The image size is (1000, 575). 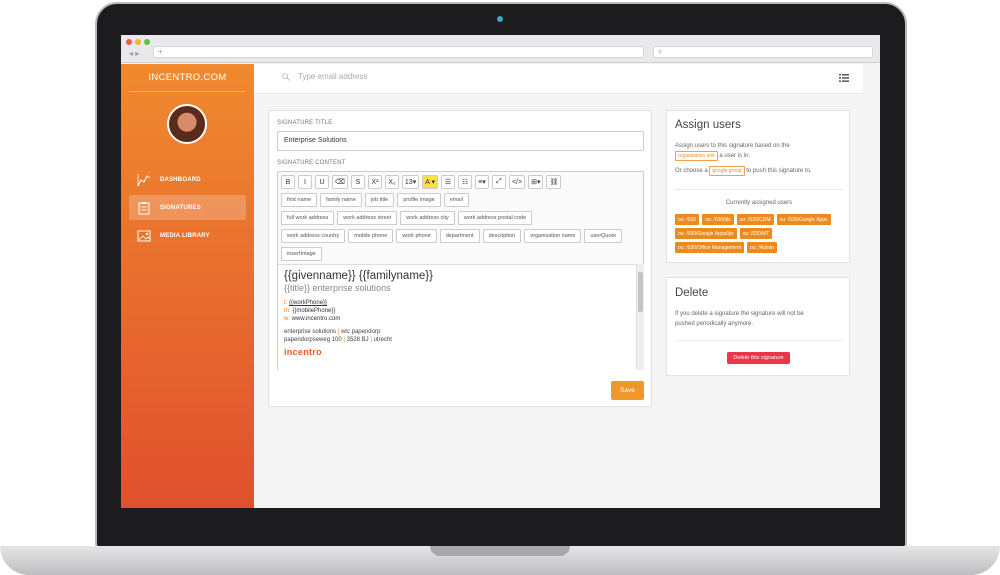 What do you see at coordinates (322, 182) in the screenshot?
I see `toolbar-button: U` at bounding box center [322, 182].